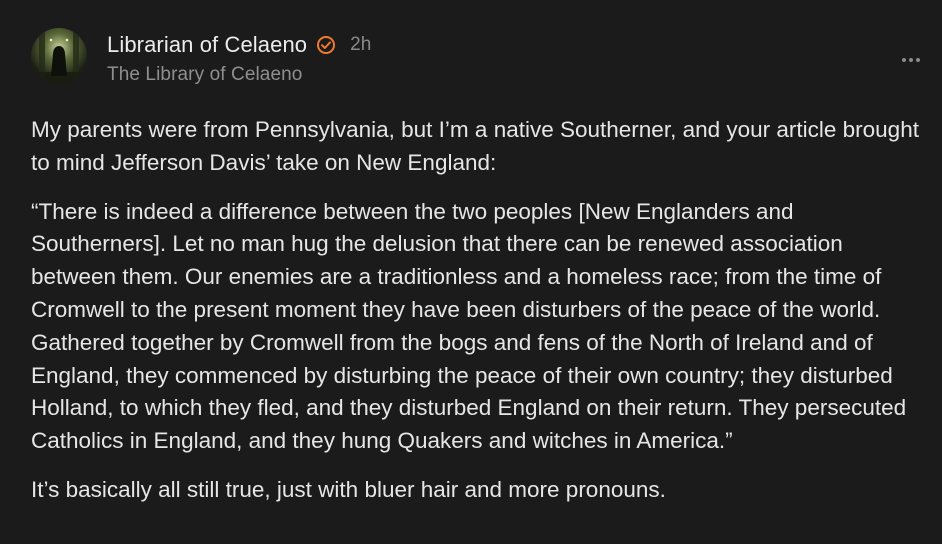  I want to click on more-options-button, so click(911, 60).